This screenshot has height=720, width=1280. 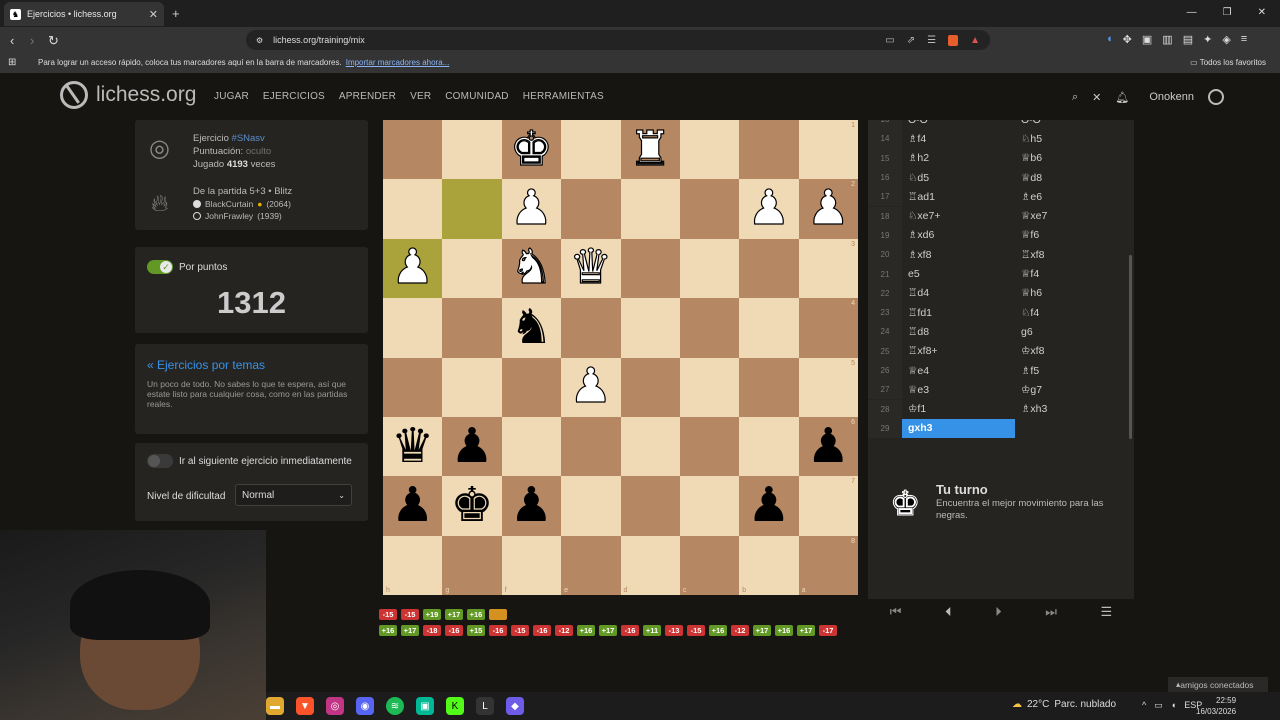 I want to click on square-e2, so click(x=591, y=209).